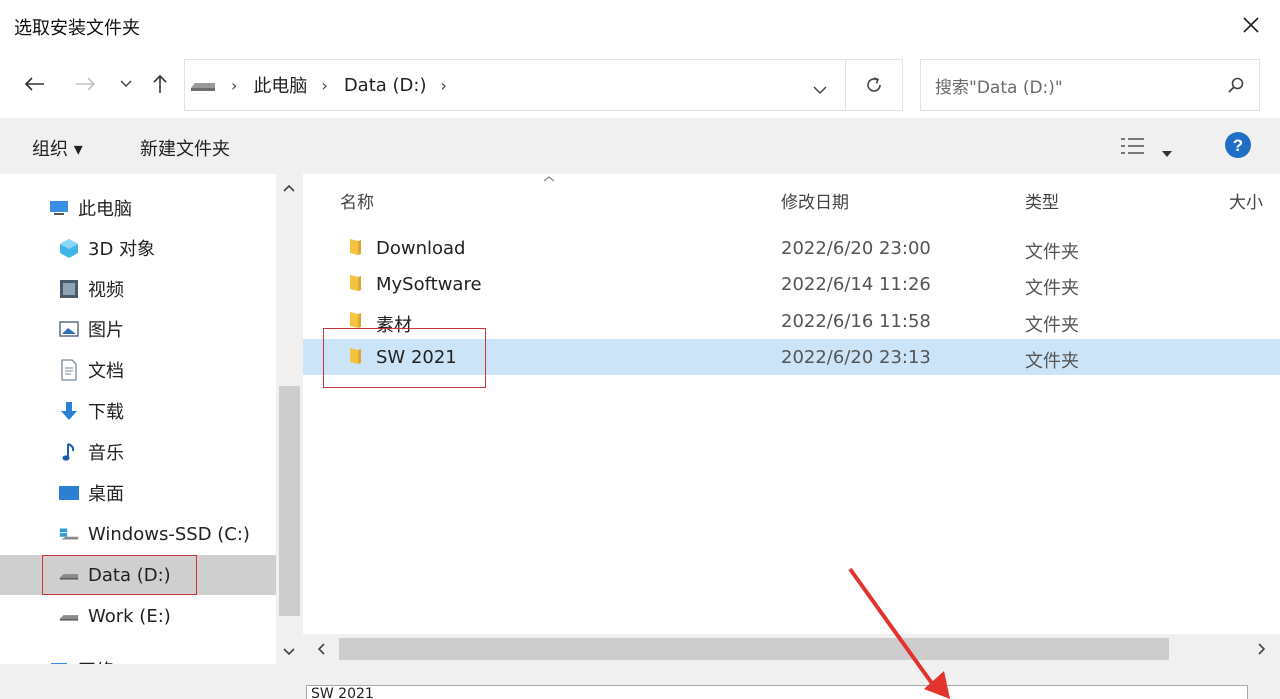 This screenshot has width=1280, height=699. What do you see at coordinates (777, 692) in the screenshot?
I see `folder-name-input: SW 2021` at bounding box center [777, 692].